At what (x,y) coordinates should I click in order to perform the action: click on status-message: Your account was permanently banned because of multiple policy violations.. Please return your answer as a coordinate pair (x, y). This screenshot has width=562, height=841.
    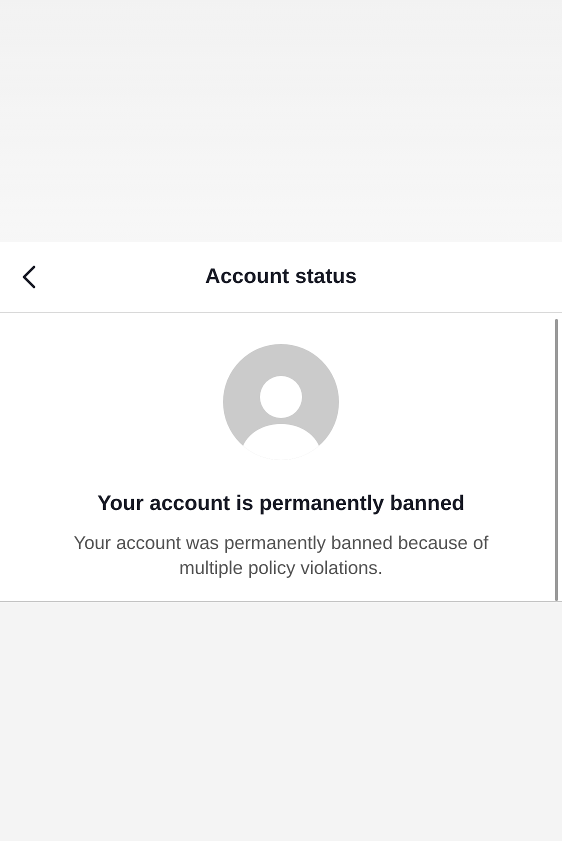
    Looking at the image, I should click on (281, 555).